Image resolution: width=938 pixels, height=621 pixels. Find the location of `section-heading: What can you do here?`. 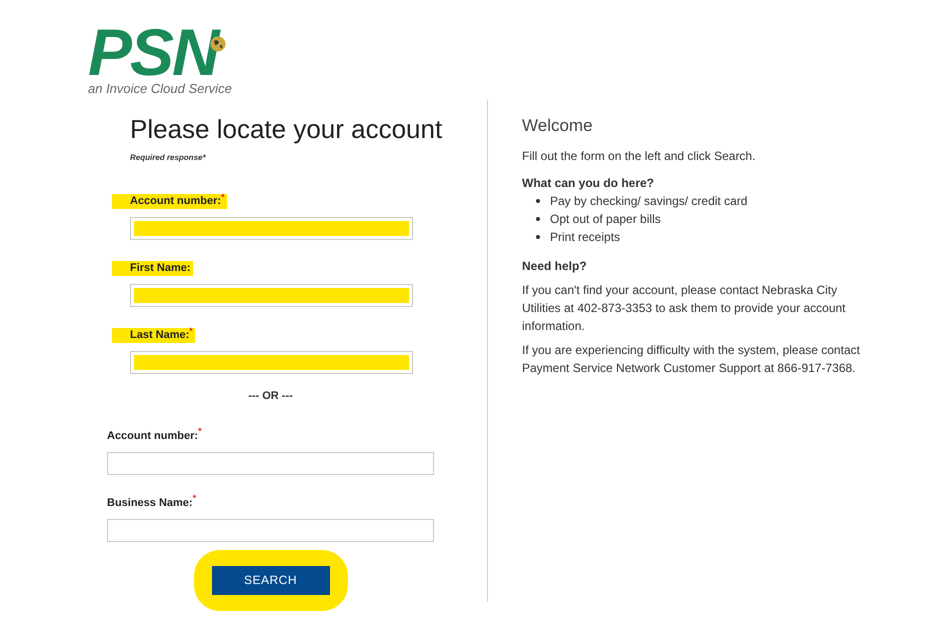

section-heading: What can you do here? is located at coordinates (589, 183).